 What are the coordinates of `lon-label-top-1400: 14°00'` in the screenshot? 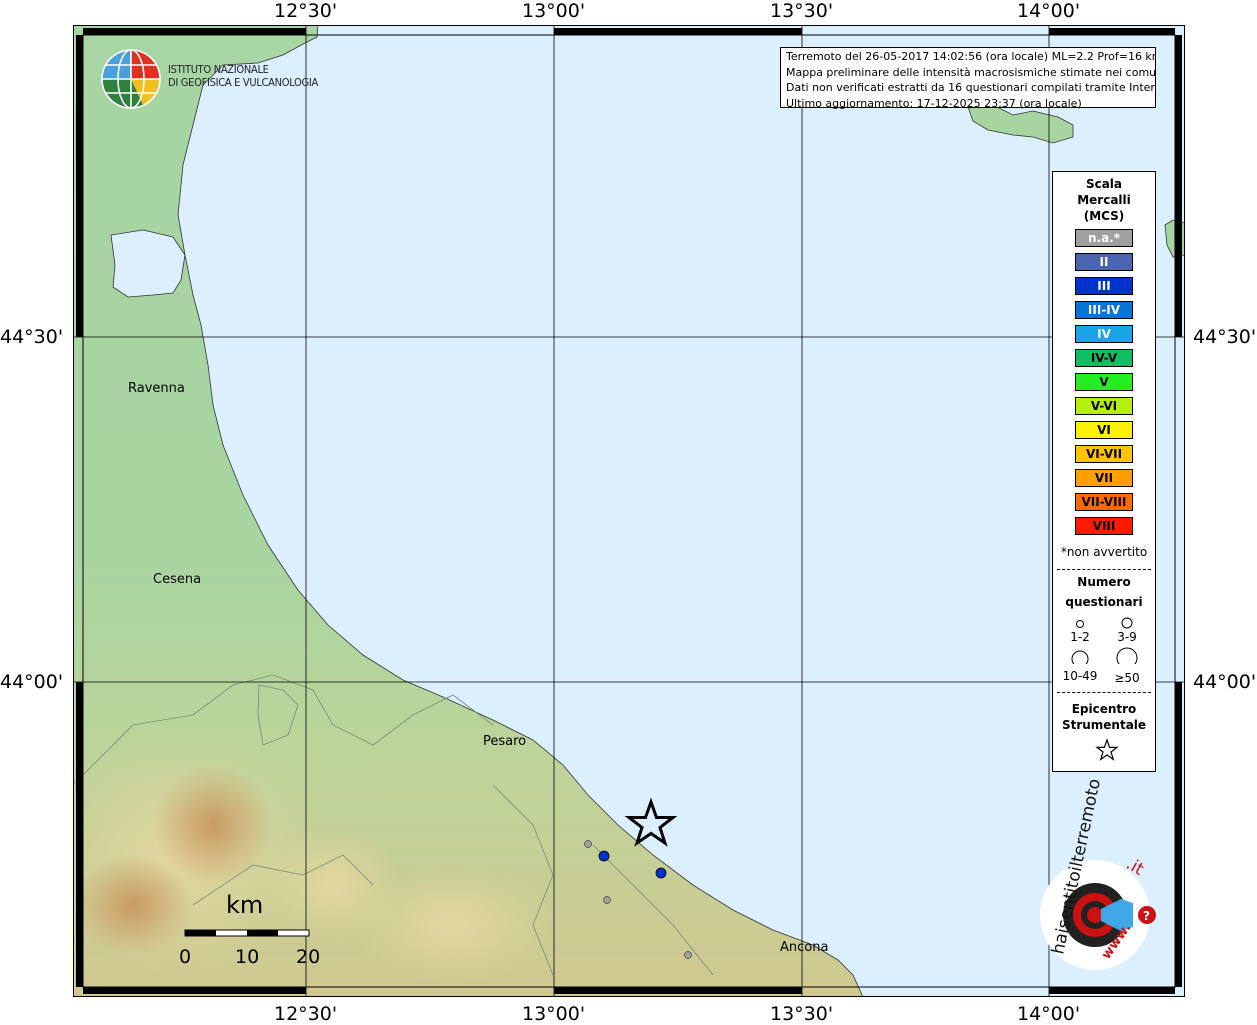 It's located at (1049, 11).